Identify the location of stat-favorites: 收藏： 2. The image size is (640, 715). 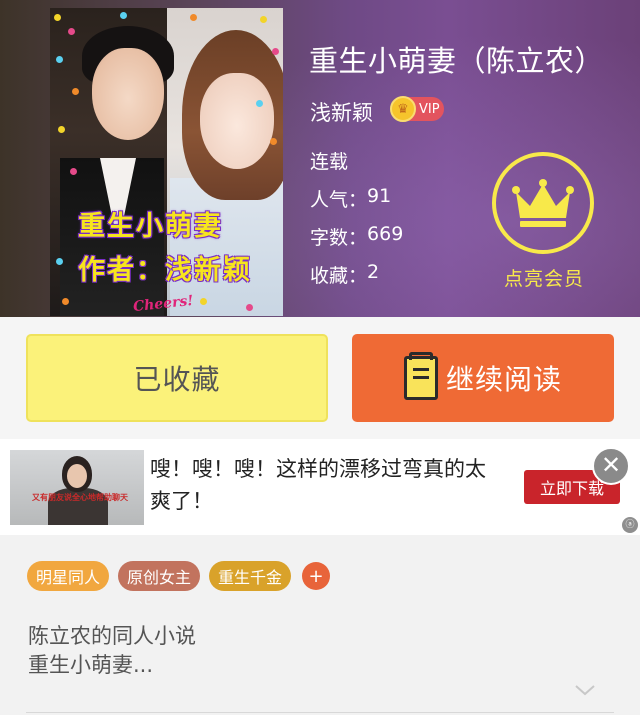
(344, 274).